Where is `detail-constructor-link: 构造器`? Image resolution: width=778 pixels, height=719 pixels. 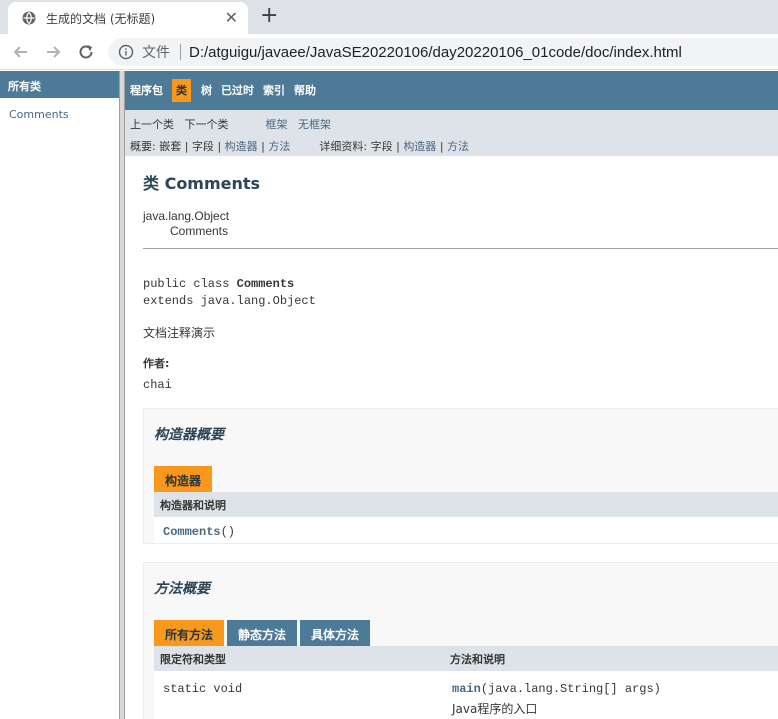
detail-constructor-link: 构造器 is located at coordinates (419, 146).